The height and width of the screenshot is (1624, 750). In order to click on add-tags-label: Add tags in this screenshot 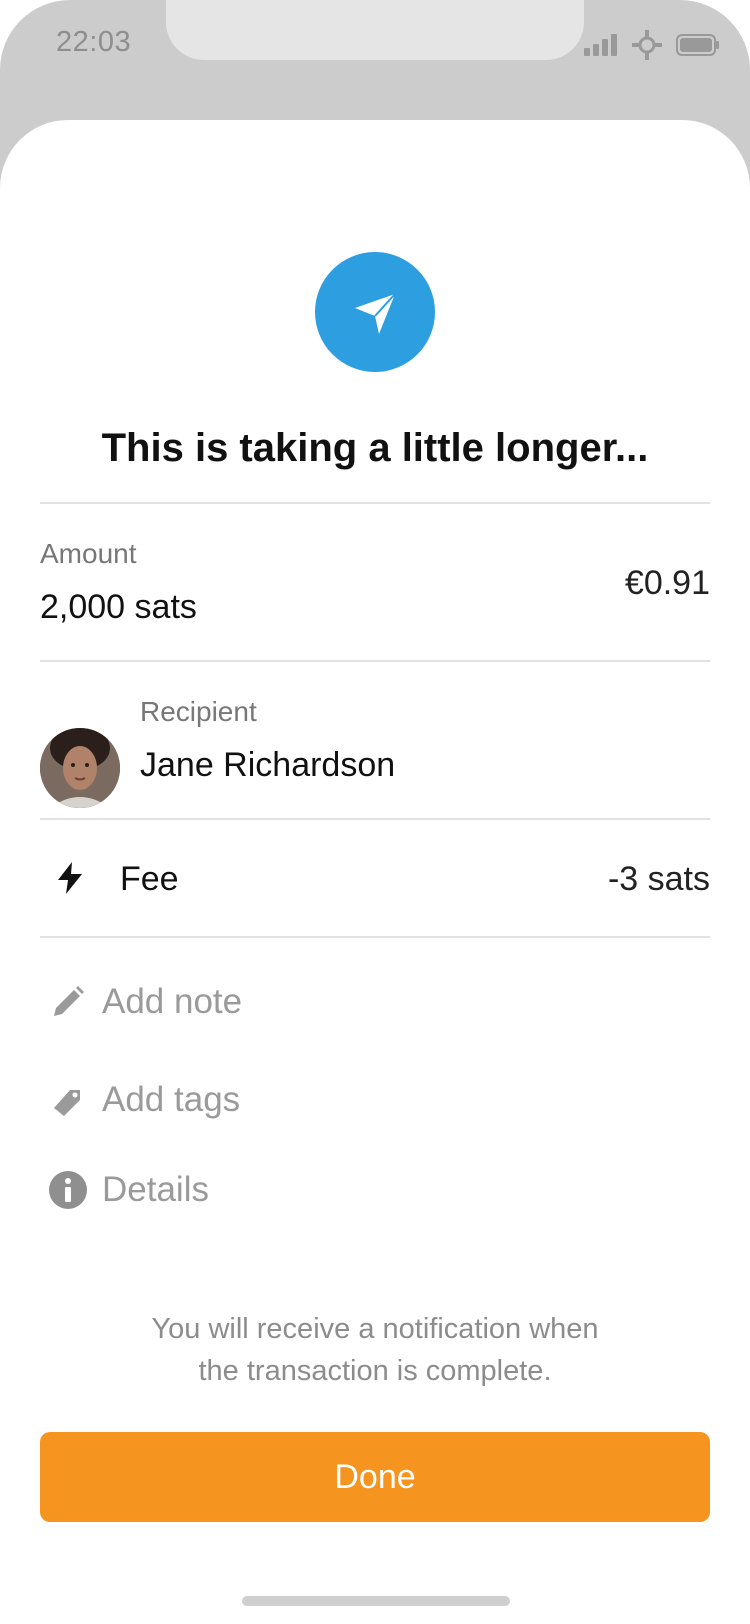, I will do `click(171, 1099)`.